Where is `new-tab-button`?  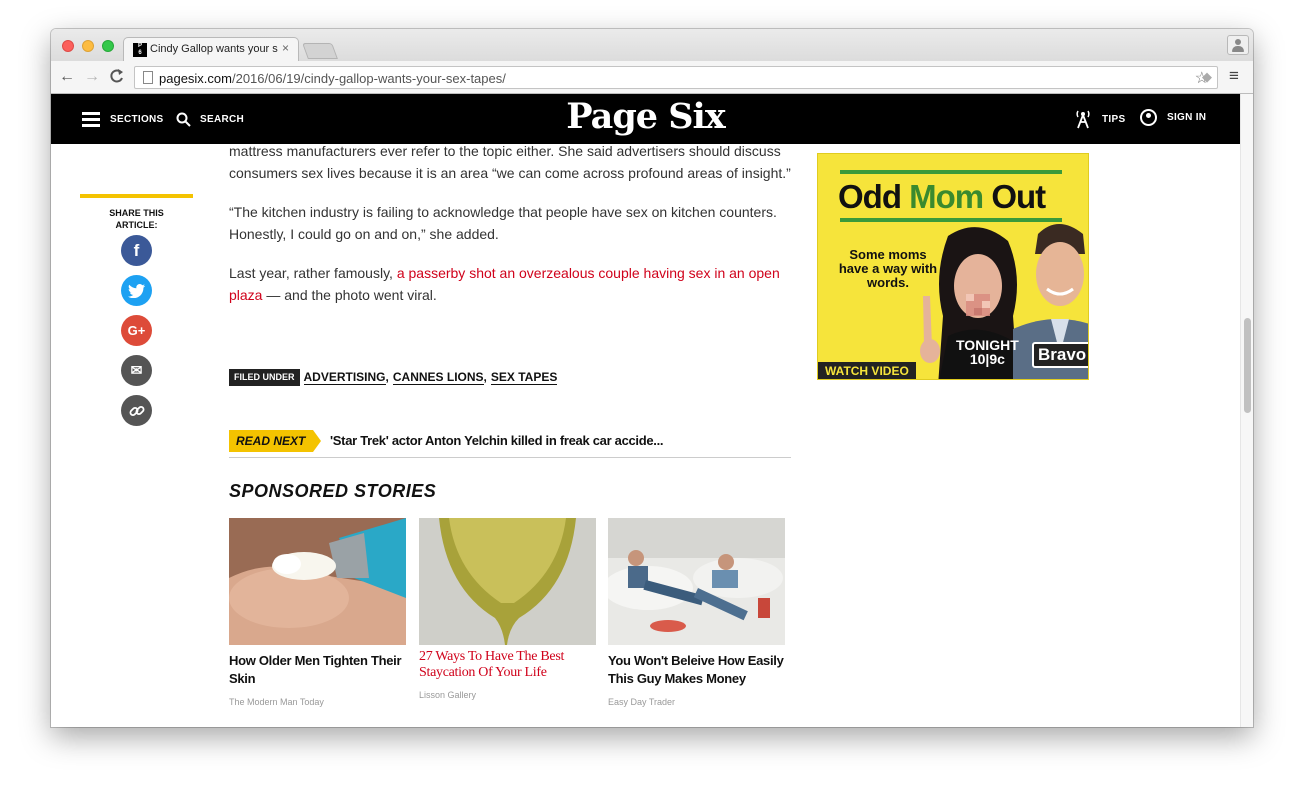
new-tab-button is located at coordinates (320, 51).